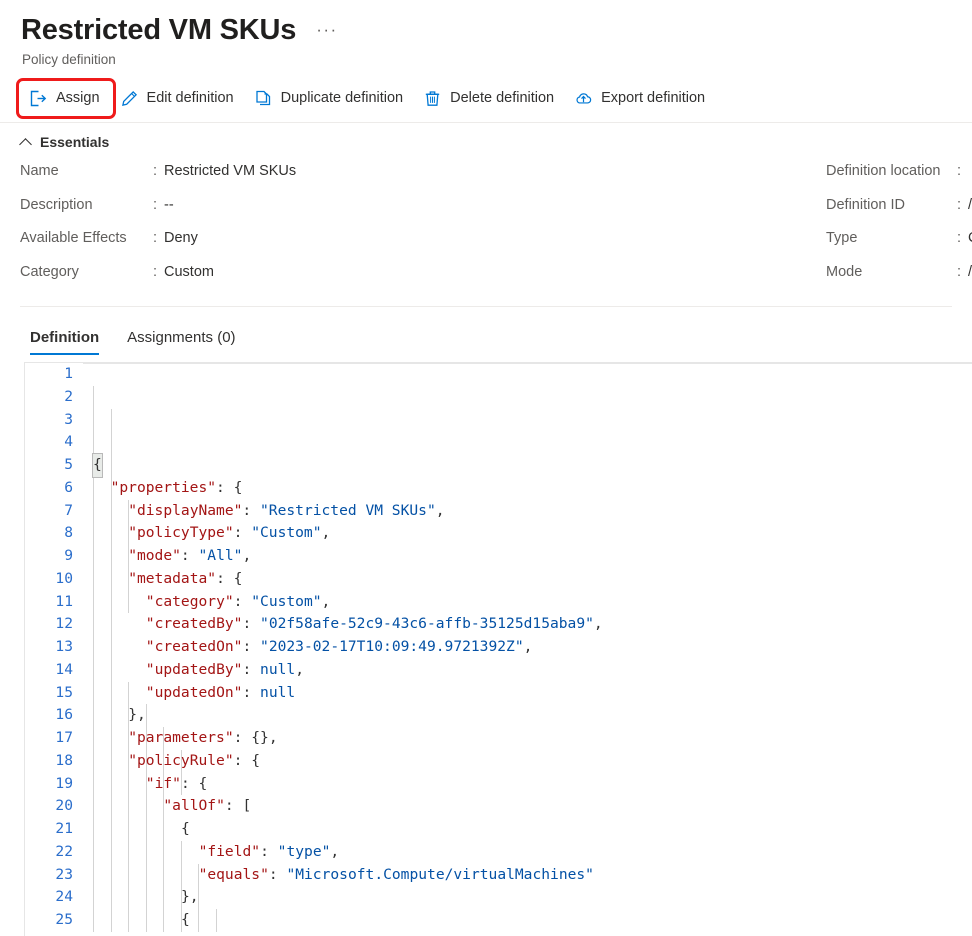 This screenshot has width=972, height=936. What do you see at coordinates (269, 851) in the screenshot?
I see `code-line: "field": "type",` at bounding box center [269, 851].